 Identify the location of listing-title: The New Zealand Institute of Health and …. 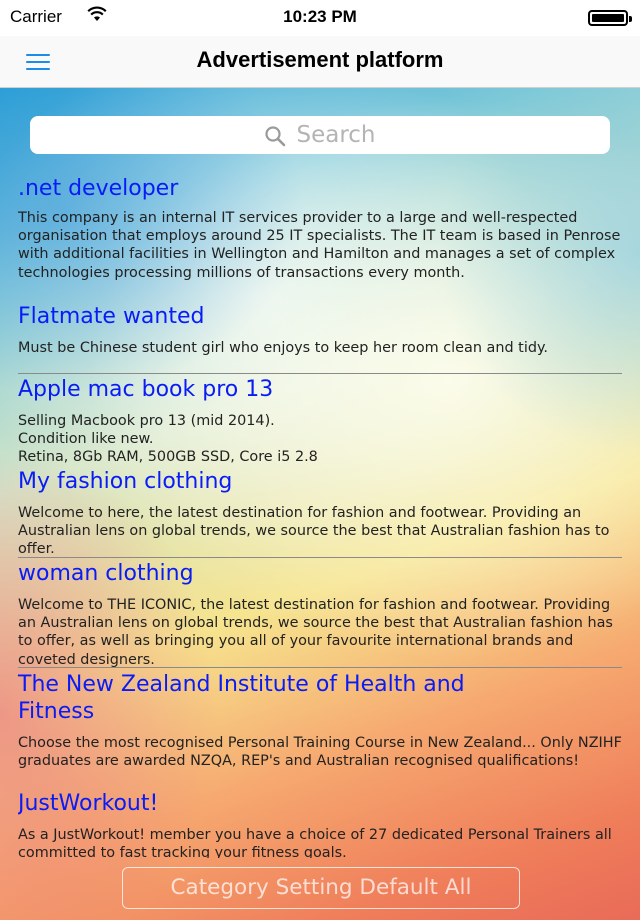
(320, 698).